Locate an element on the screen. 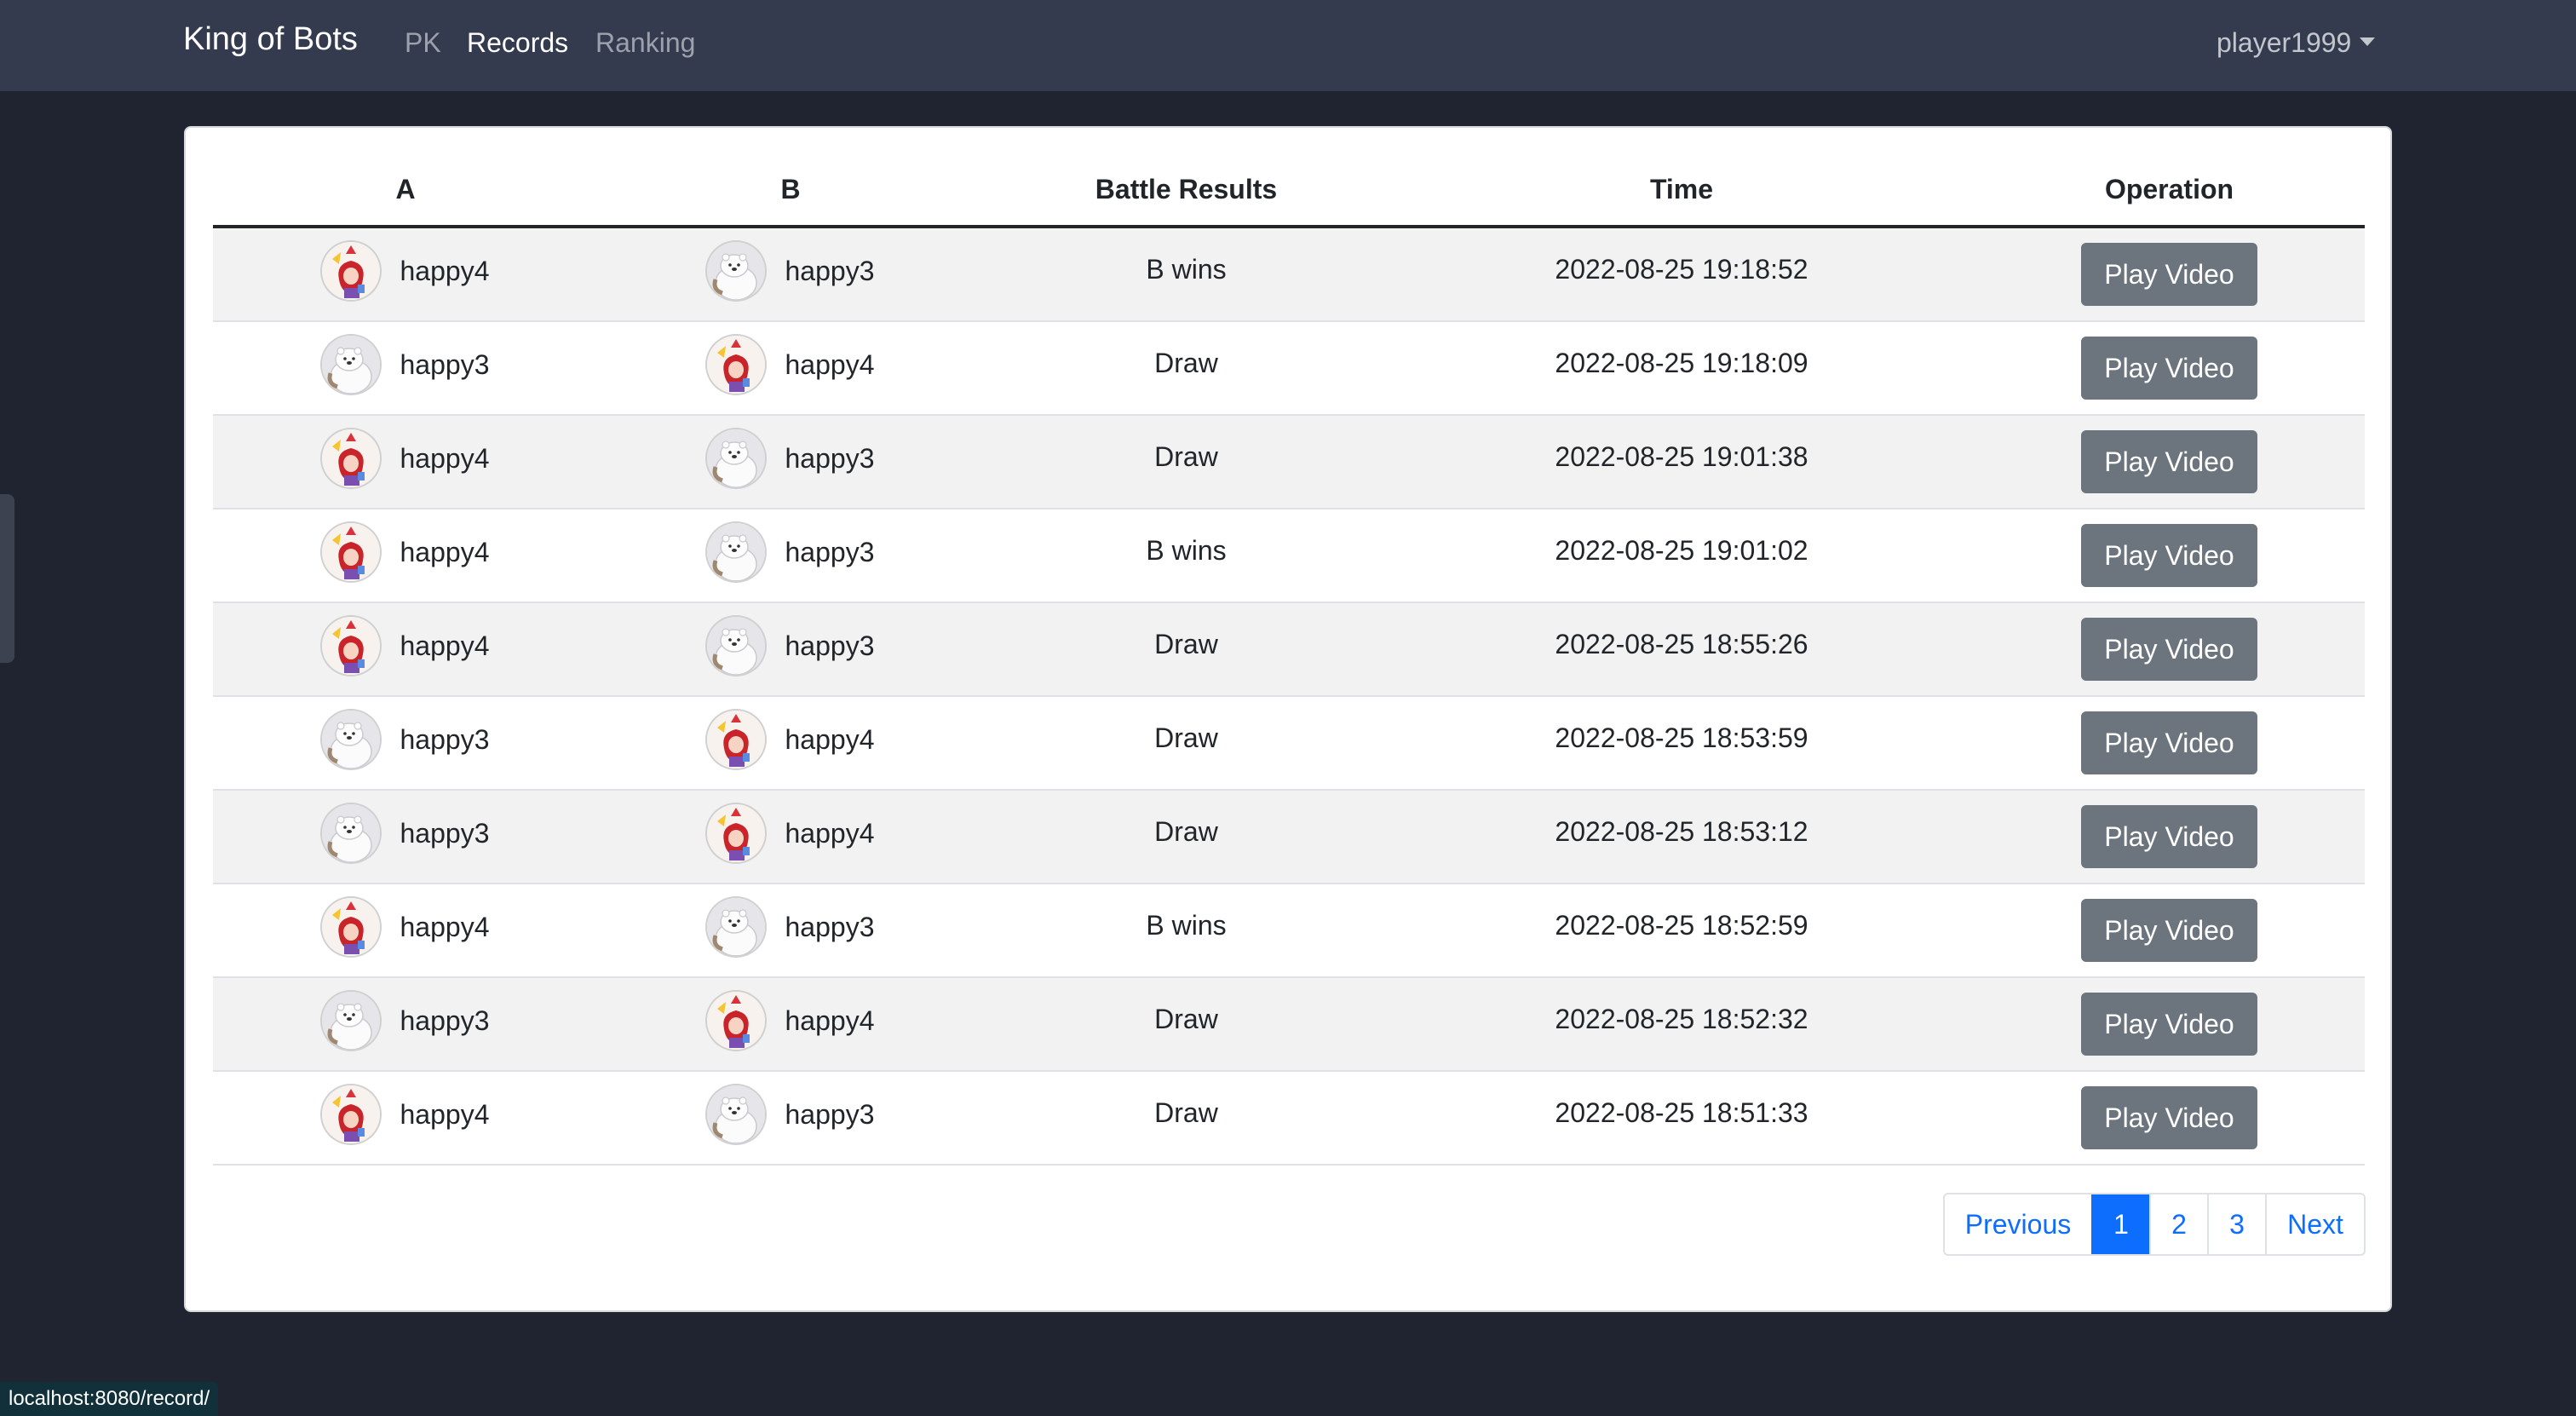 This screenshot has width=2576, height=1416. header-battle-results: Battle Results is located at coordinates (1186, 190).